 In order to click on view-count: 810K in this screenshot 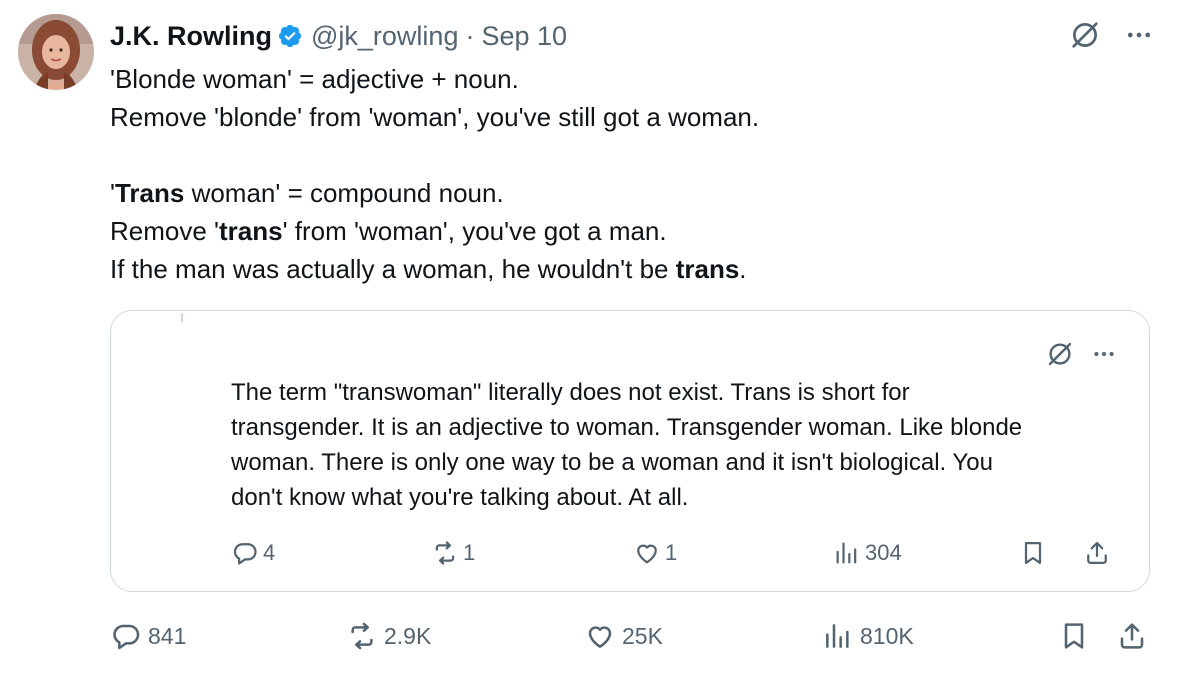, I will do `click(887, 635)`.